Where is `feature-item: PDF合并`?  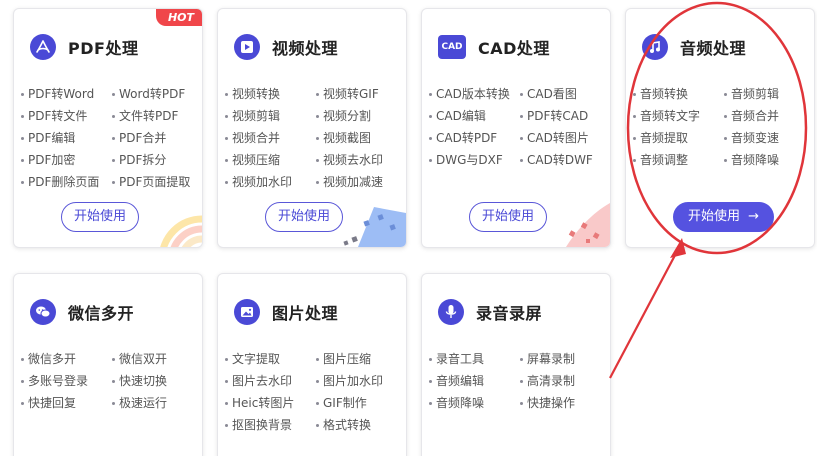 feature-item: PDF合并 is located at coordinates (154, 138).